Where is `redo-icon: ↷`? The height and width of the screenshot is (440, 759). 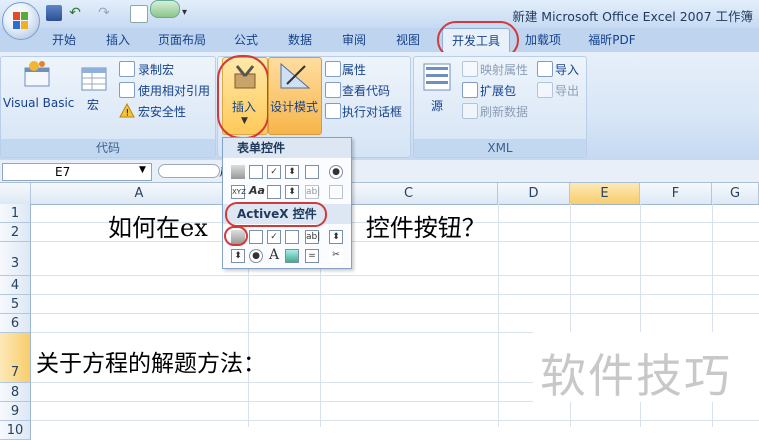
redo-icon: ↷ is located at coordinates (104, 13).